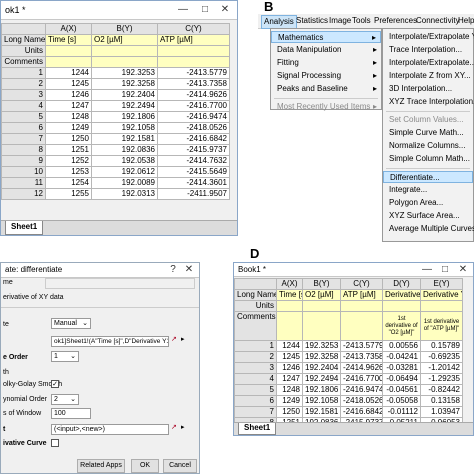 Image resolution: width=474 pixels, height=474 pixels. I want to click on menu-item: Interpolate/Extrapolate Y from X, so click(428, 37).